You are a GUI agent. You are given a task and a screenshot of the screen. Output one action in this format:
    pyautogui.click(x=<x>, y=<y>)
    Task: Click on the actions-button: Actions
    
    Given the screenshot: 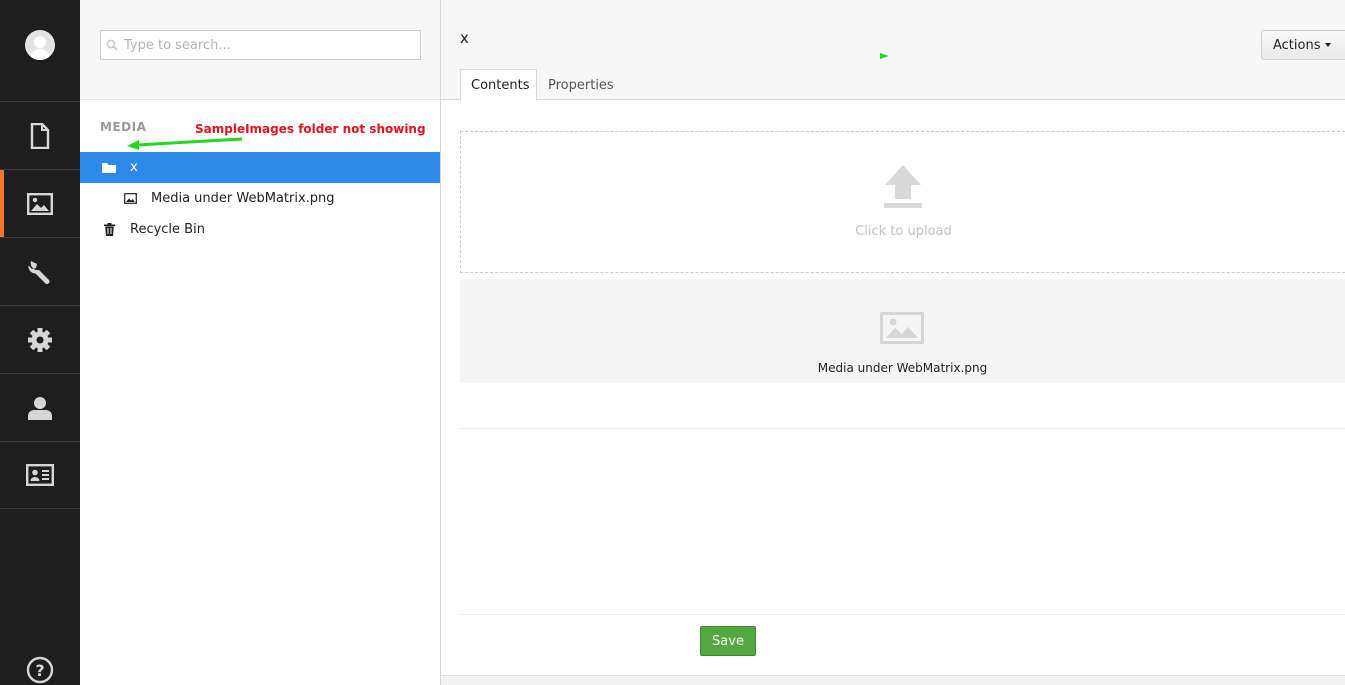 What is the action you would take?
    pyautogui.click(x=1303, y=45)
    